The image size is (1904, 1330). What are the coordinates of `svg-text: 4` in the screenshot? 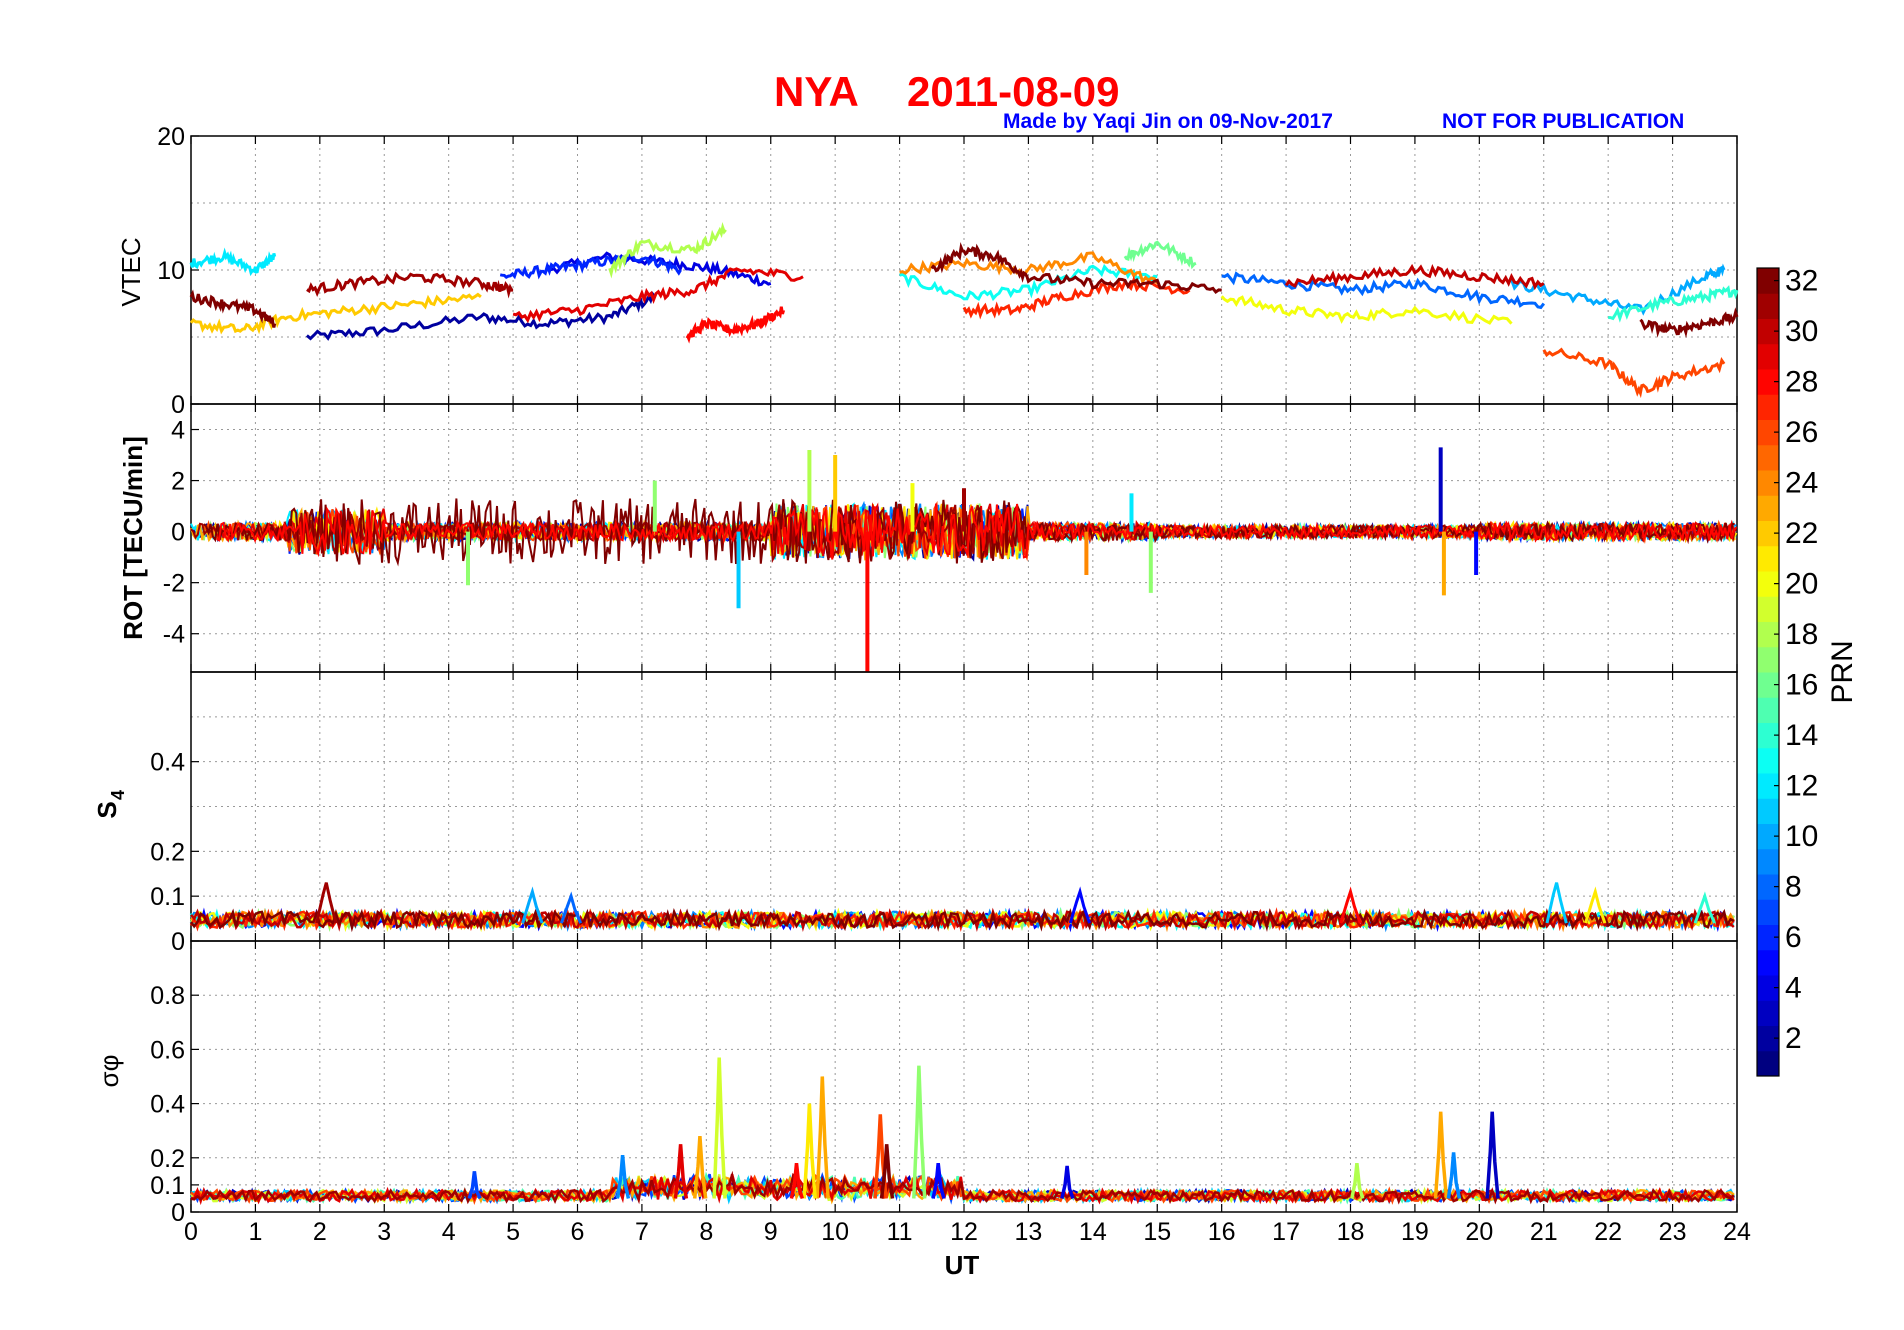 It's located at (118, 795).